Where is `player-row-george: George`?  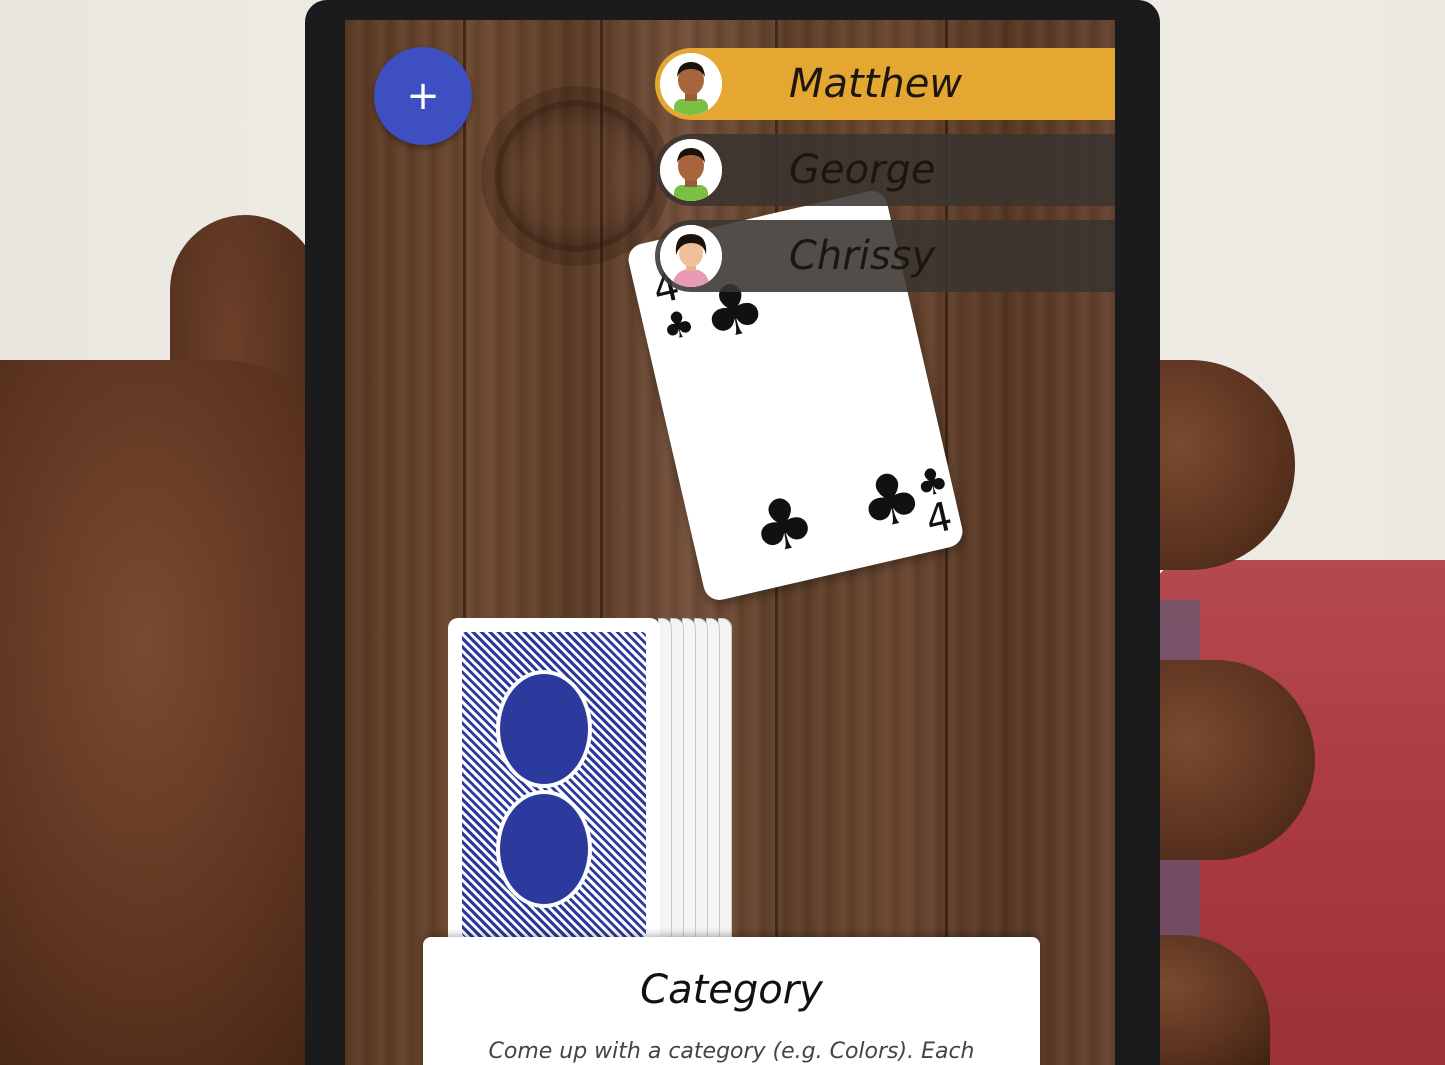
player-row-george: George is located at coordinates (885, 170).